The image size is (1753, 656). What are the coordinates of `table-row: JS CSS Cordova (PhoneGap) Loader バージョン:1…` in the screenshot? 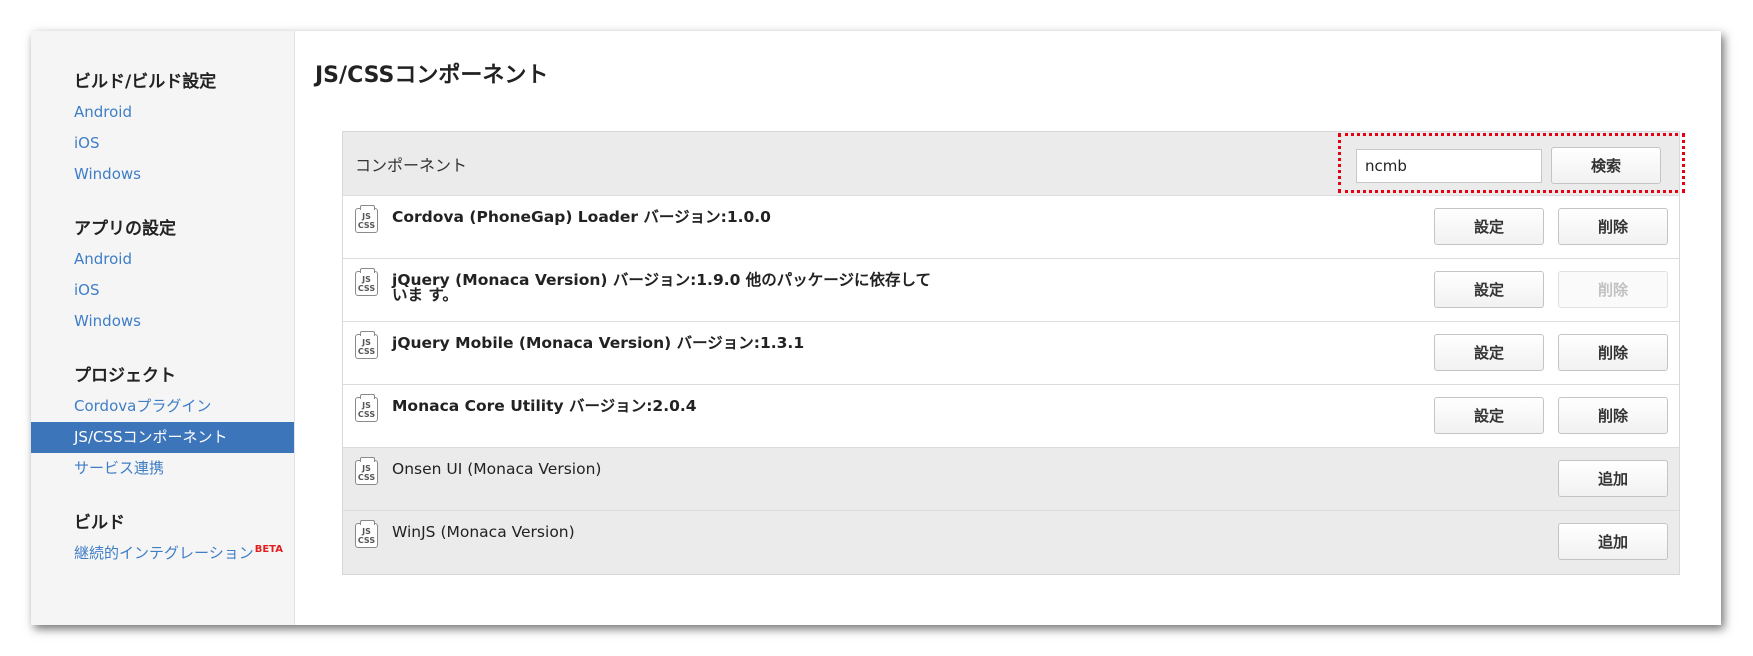 It's located at (1011, 227).